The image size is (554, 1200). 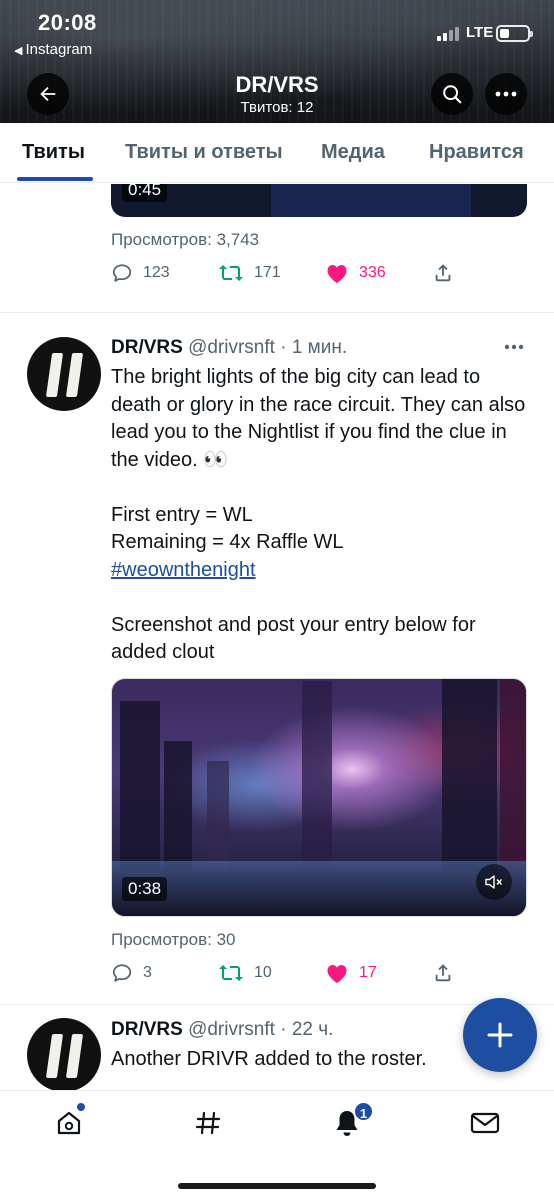 I want to click on tweet-header: DR/VRS @drivrsnft · 1 мин., so click(x=229, y=347).